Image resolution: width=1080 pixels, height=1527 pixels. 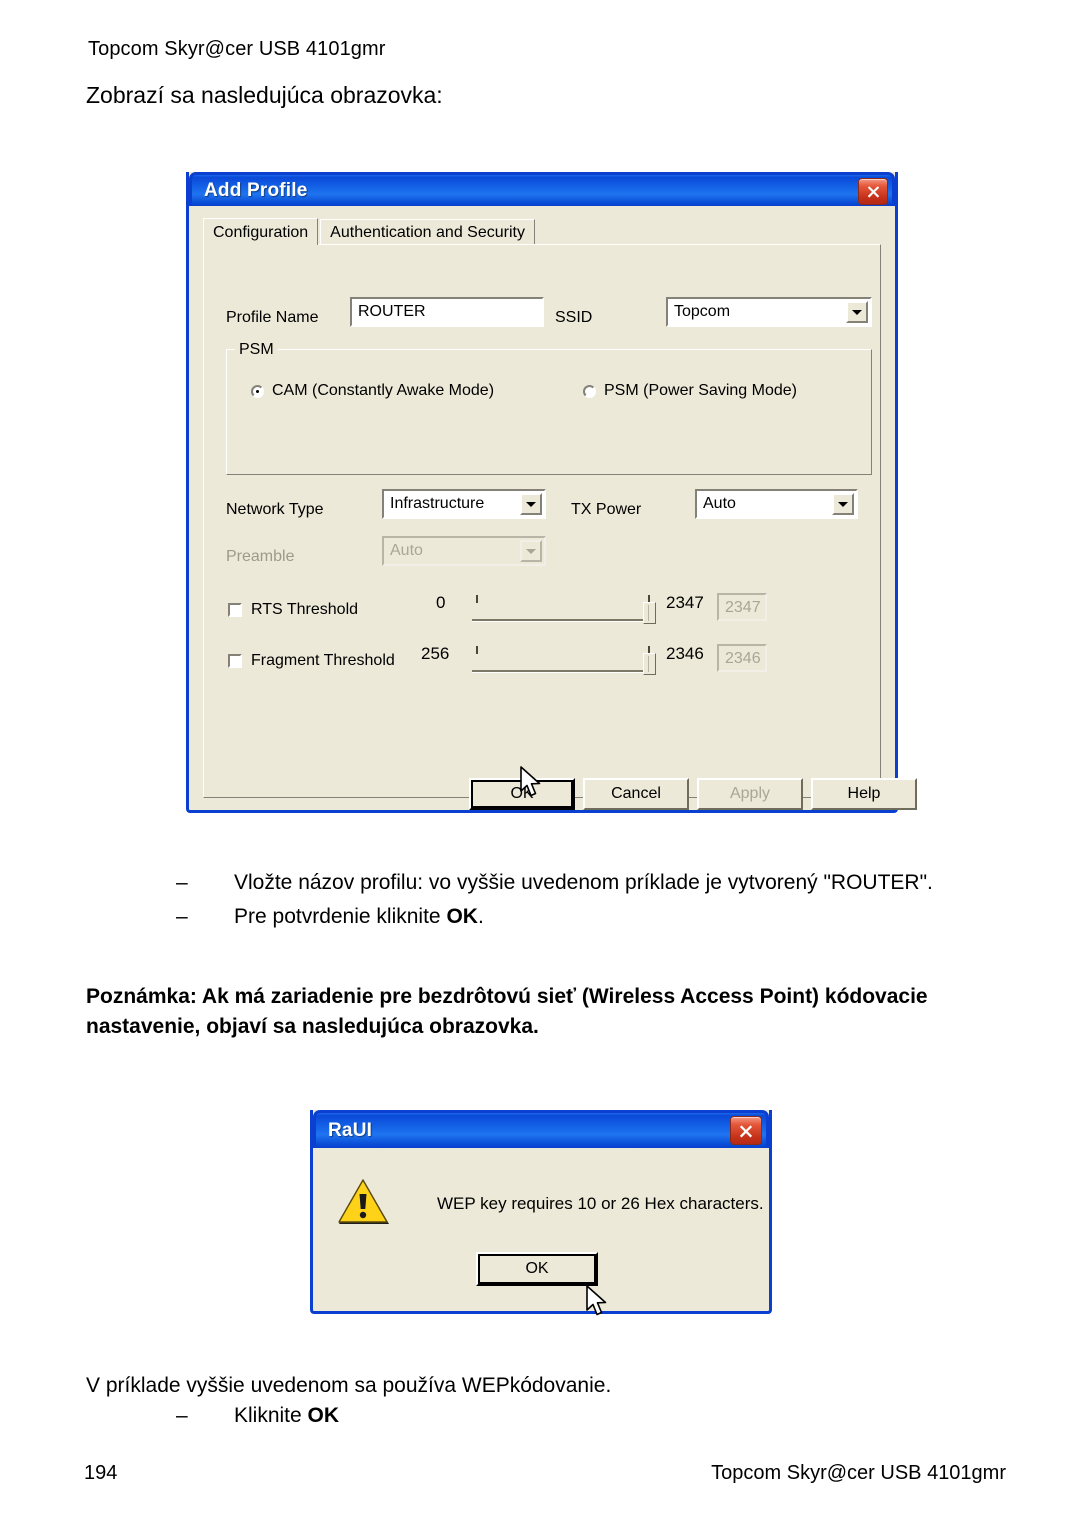 I want to click on network-type-value: Infrastructure, so click(x=437, y=503).